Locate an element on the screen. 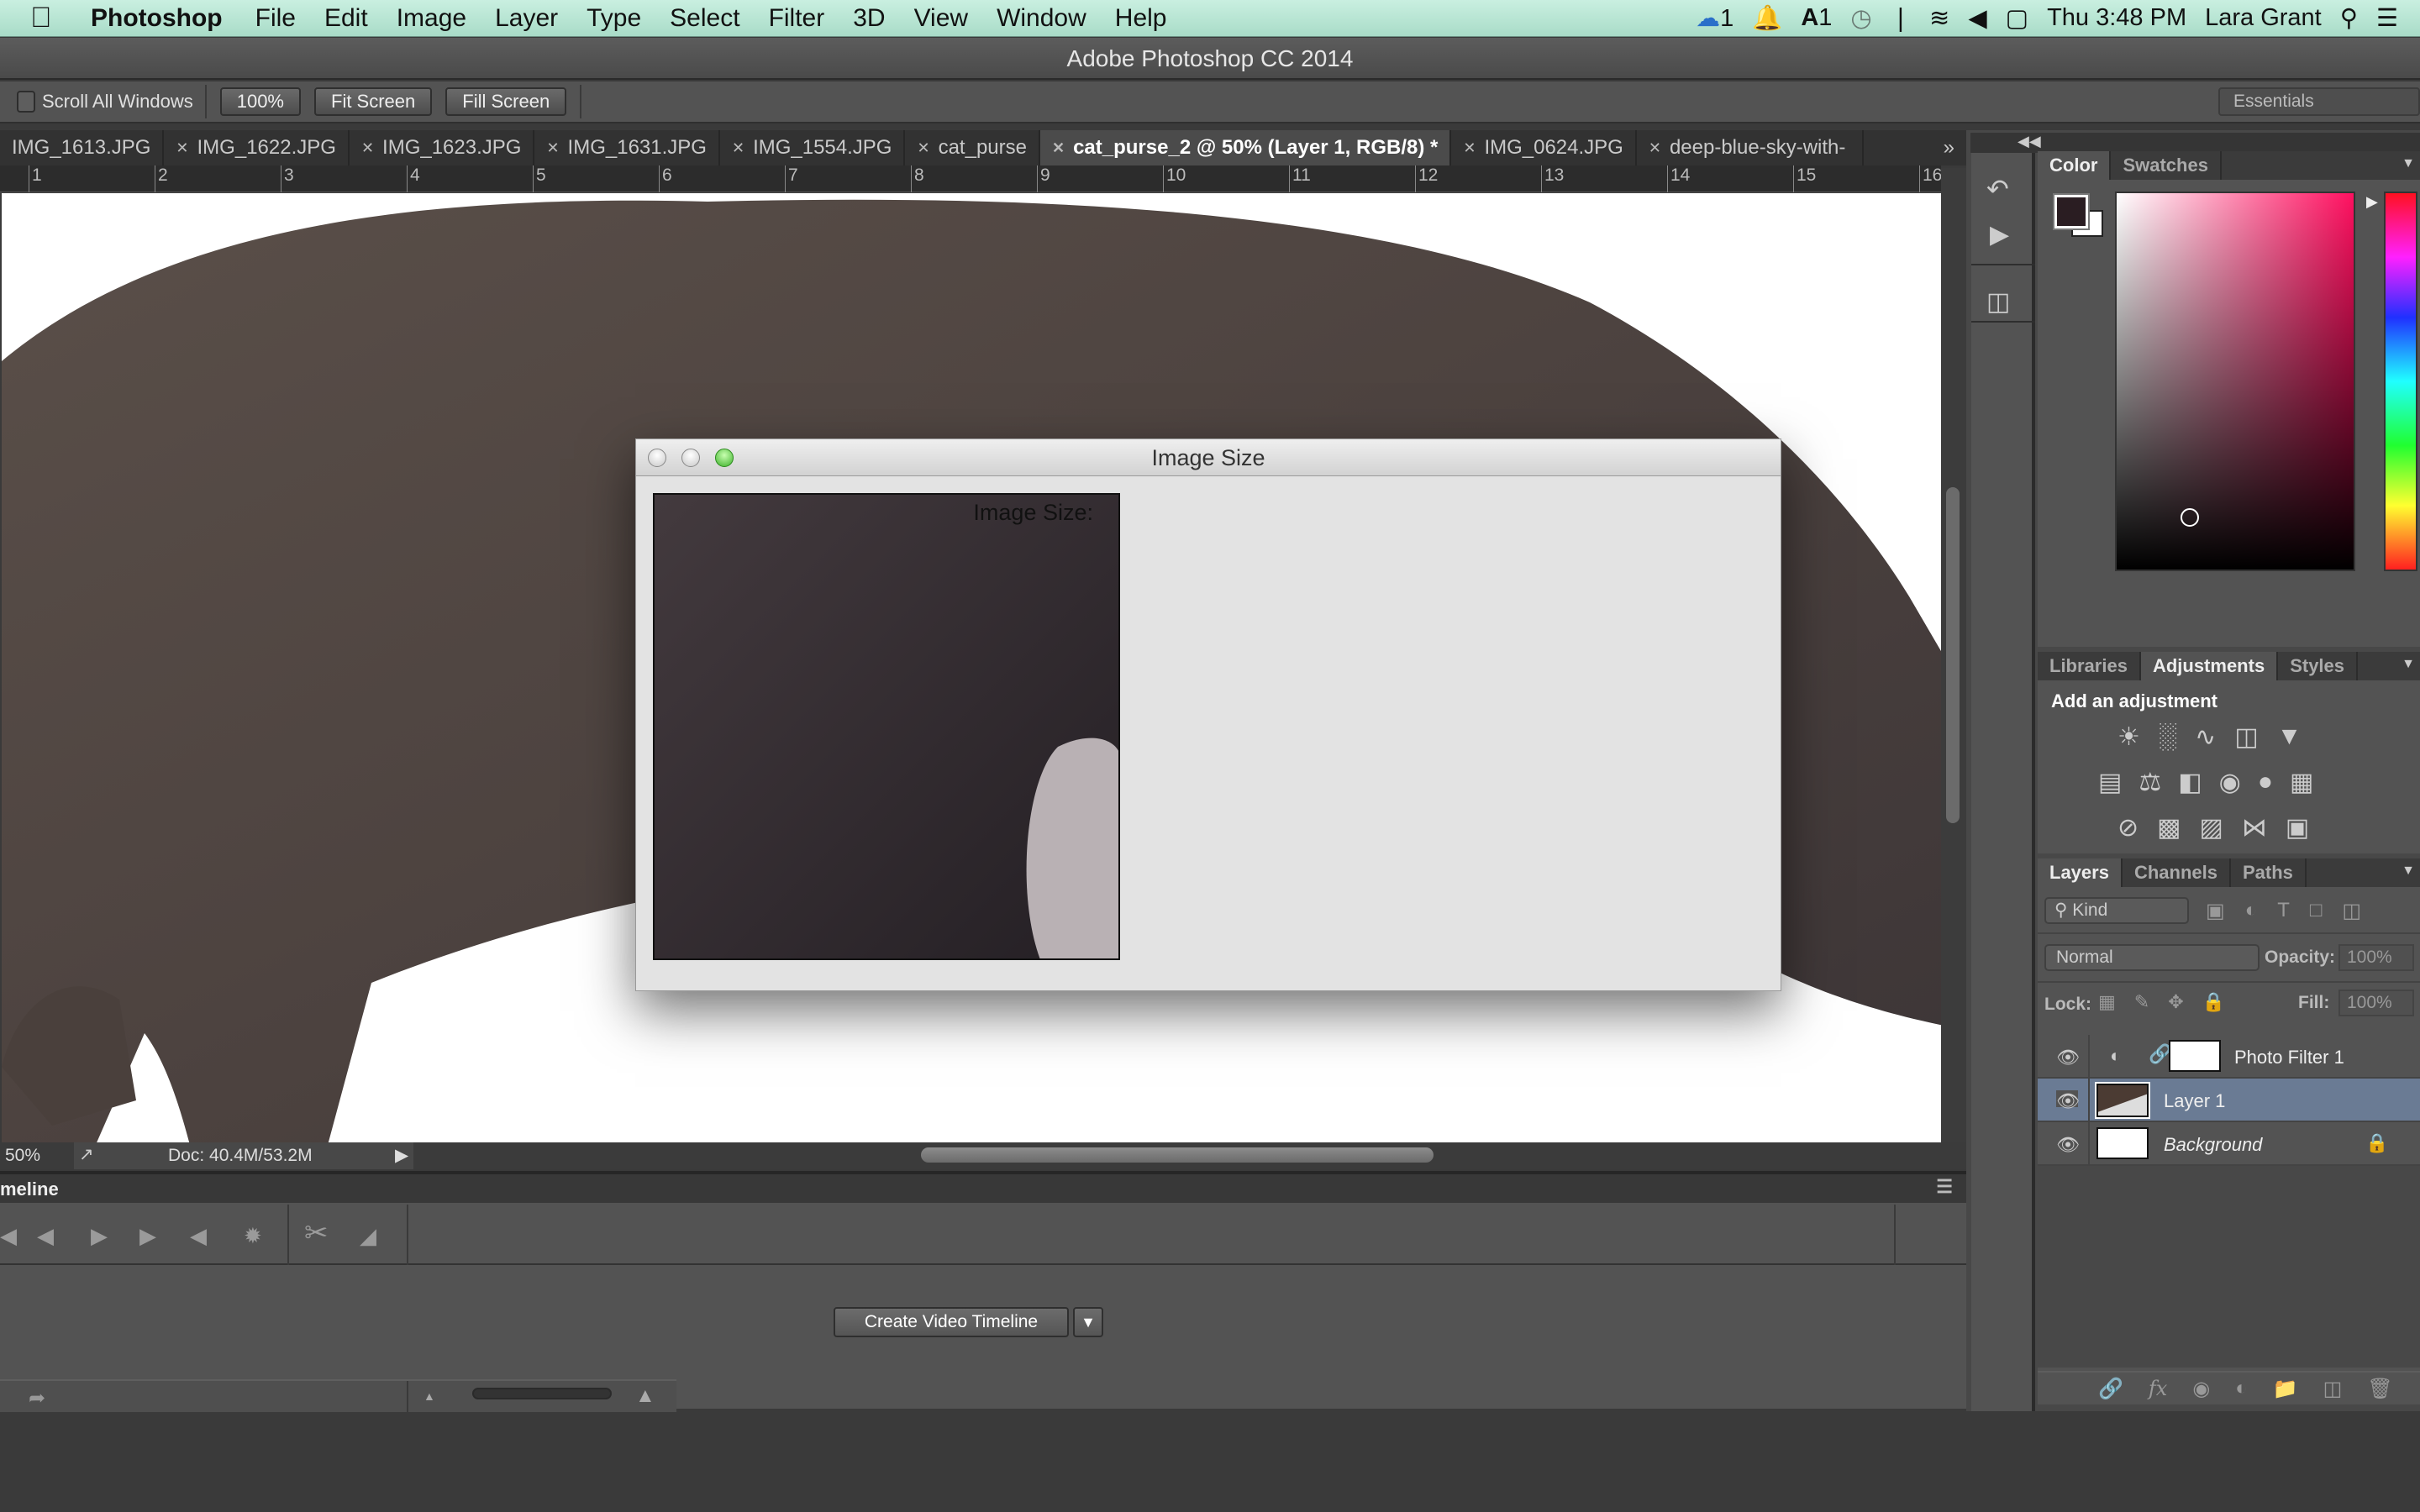 The width and height of the screenshot is (2420, 1512). volume-icon: ◀ is located at coordinates (1977, 18).